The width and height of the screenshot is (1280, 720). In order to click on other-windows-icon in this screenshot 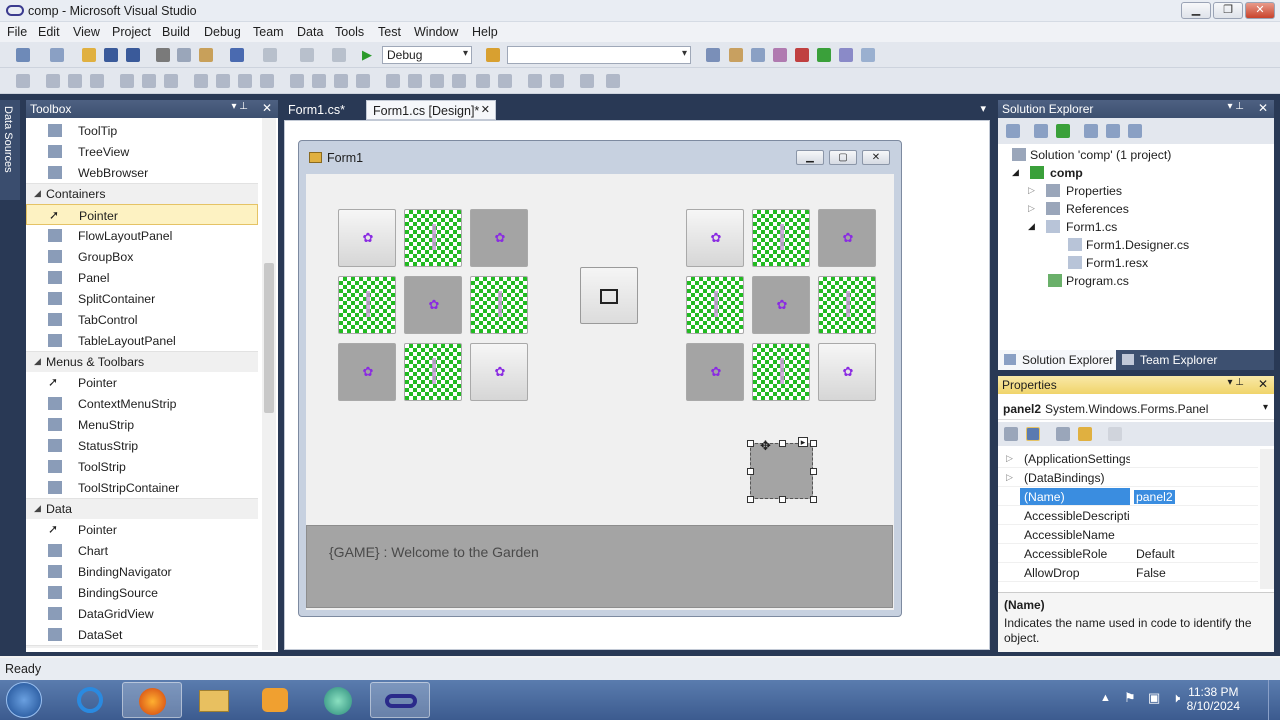, I will do `click(868, 55)`.